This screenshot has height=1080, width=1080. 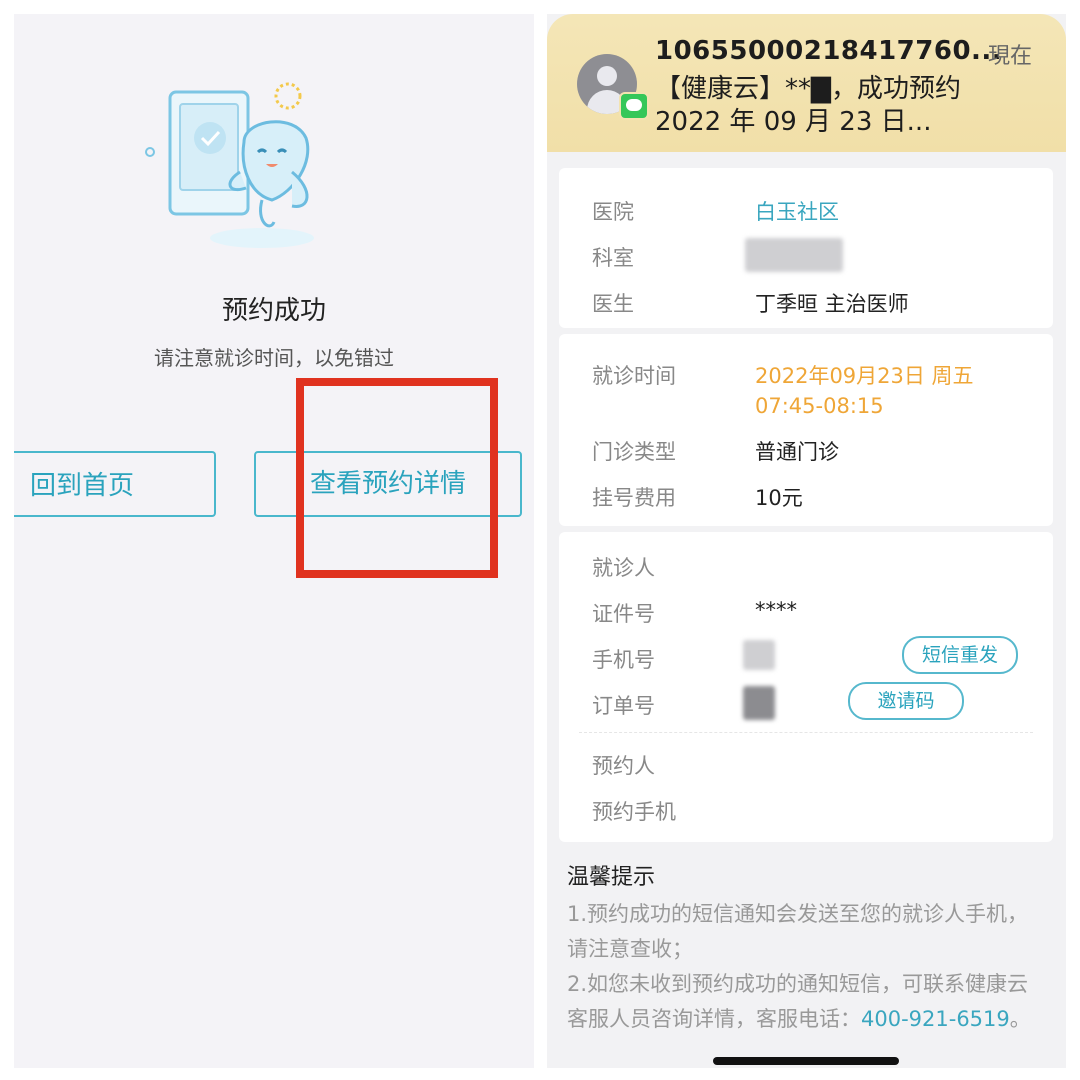 What do you see at coordinates (611, 877) in the screenshot?
I see `tips-title: 温馨提示` at bounding box center [611, 877].